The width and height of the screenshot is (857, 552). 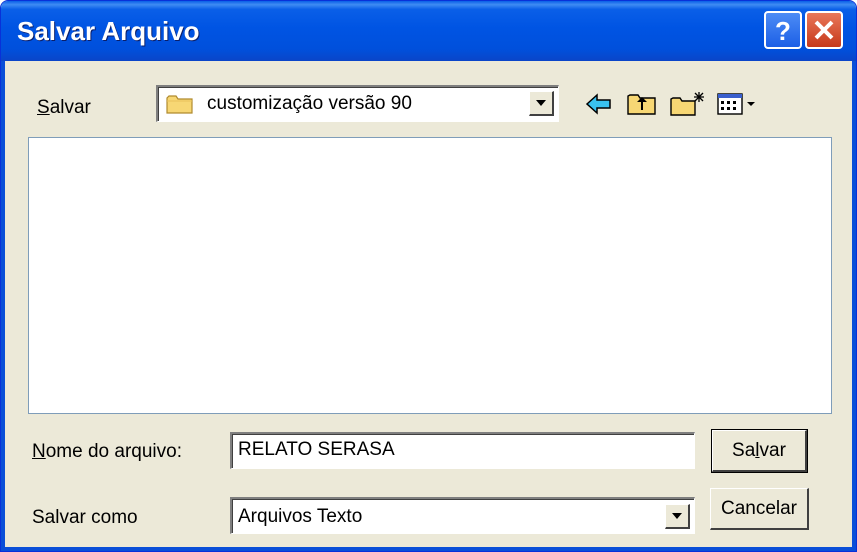 I want to click on help-button: ?, so click(x=783, y=30).